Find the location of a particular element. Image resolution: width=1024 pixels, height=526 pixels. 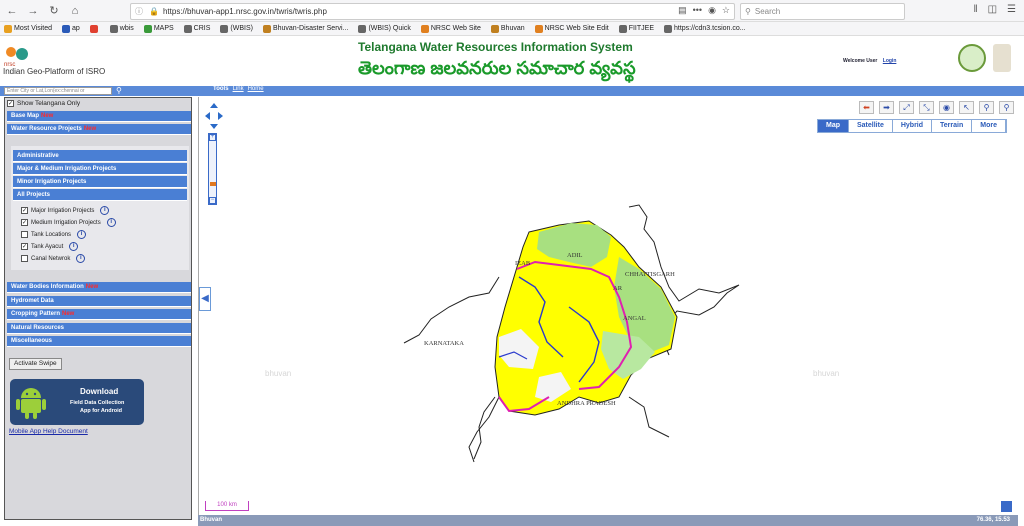

subsection-major-medium: Major & Medium Irrigation Projects is located at coordinates (100, 169).